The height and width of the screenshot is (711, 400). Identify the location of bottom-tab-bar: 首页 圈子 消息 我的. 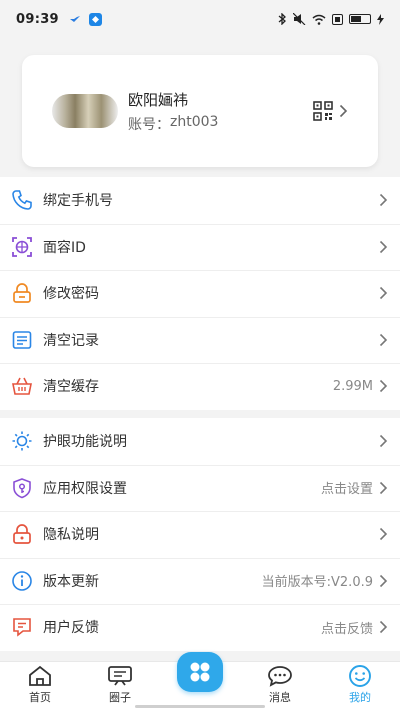
(200, 681).